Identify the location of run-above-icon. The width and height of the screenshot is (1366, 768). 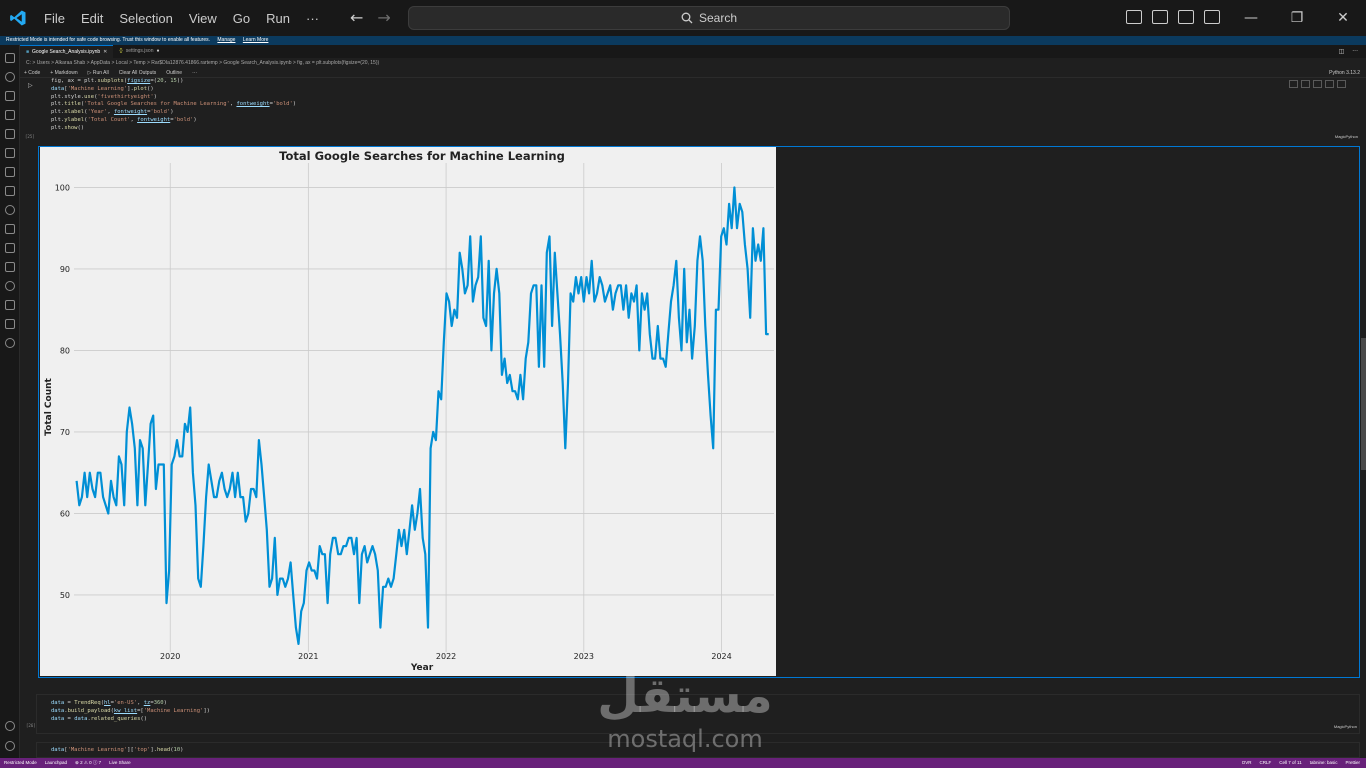
(1293, 84).